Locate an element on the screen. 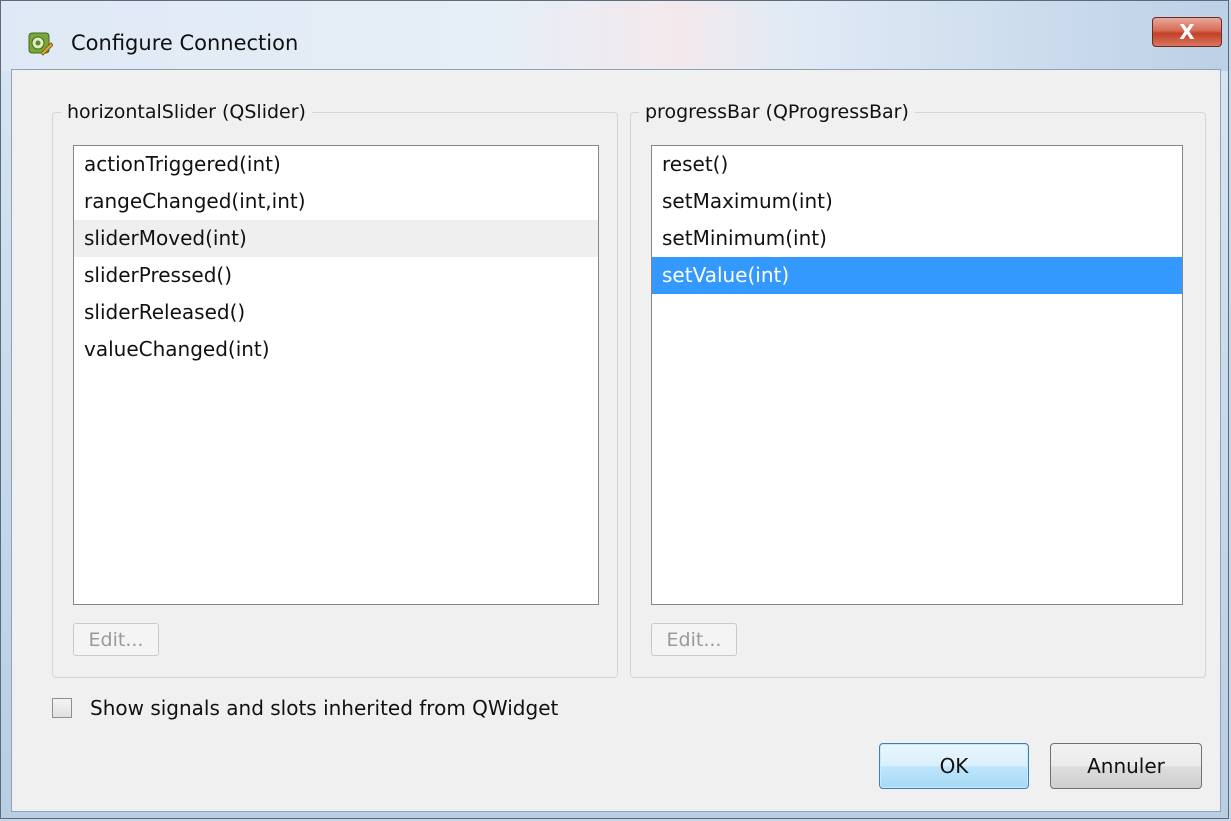 This screenshot has width=1231, height=821. signal-list-item: sliderMoved(int) is located at coordinates (336, 238).